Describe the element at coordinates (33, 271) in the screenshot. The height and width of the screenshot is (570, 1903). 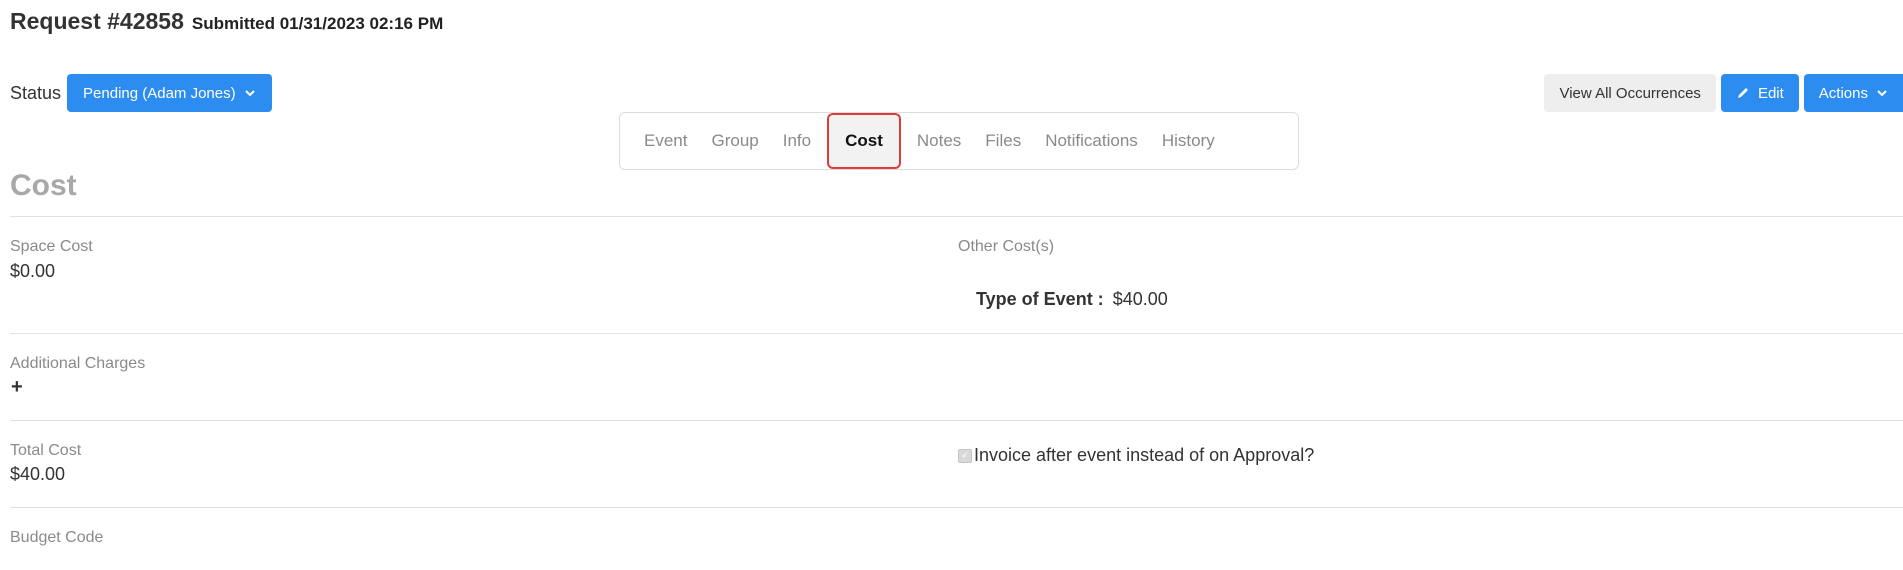
I see `space-cost-value: $0.00` at that location.